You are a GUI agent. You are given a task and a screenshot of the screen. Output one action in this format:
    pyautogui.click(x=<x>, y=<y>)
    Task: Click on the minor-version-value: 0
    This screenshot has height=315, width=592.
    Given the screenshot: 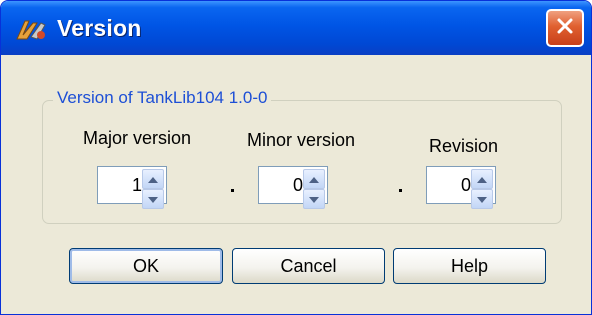 What is the action you would take?
    pyautogui.click(x=281, y=185)
    